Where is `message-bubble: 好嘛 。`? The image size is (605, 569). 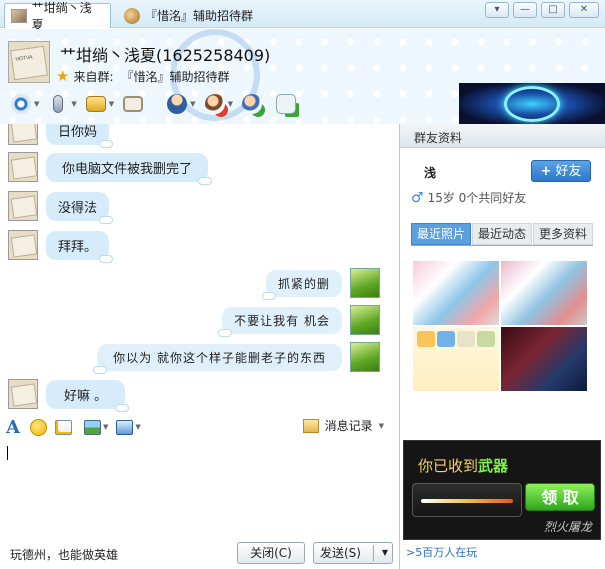
message-bubble: 好嘛 。 is located at coordinates (88, 395).